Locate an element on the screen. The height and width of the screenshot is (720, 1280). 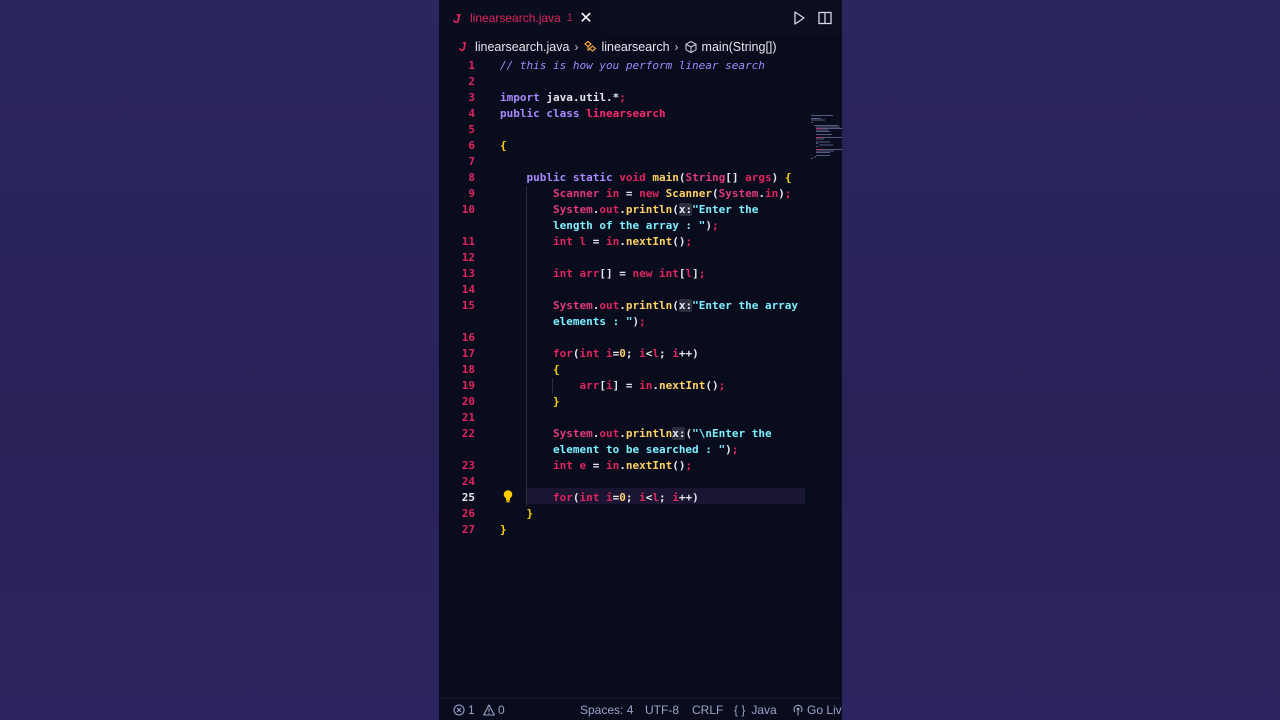
line-number: 16 is located at coordinates (457, 338).